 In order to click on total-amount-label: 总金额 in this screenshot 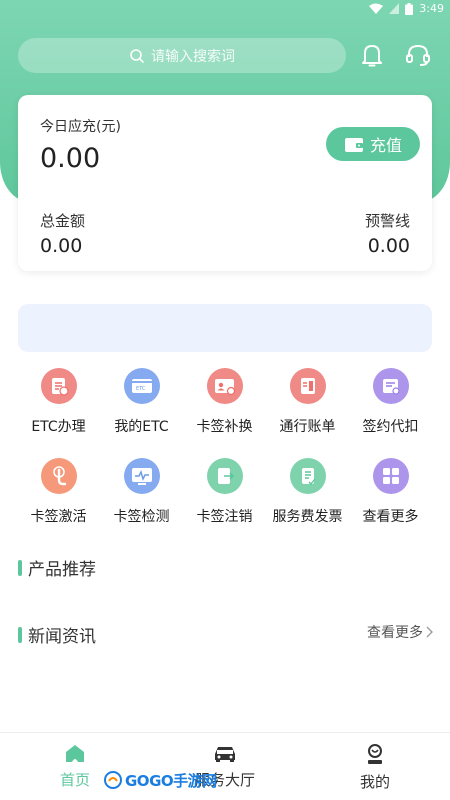, I will do `click(63, 221)`.